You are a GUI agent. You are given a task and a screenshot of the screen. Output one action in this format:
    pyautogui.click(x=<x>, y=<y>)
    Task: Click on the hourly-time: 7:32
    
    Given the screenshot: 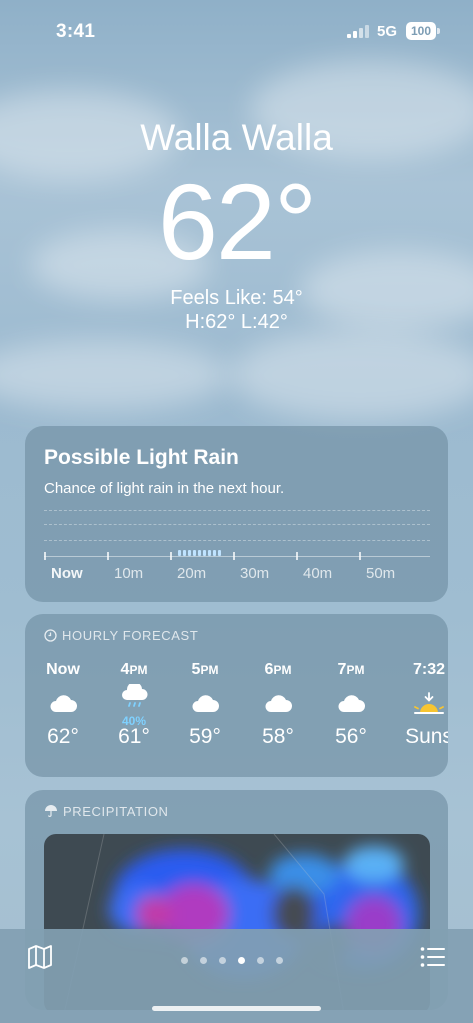 What is the action you would take?
    pyautogui.click(x=429, y=669)
    